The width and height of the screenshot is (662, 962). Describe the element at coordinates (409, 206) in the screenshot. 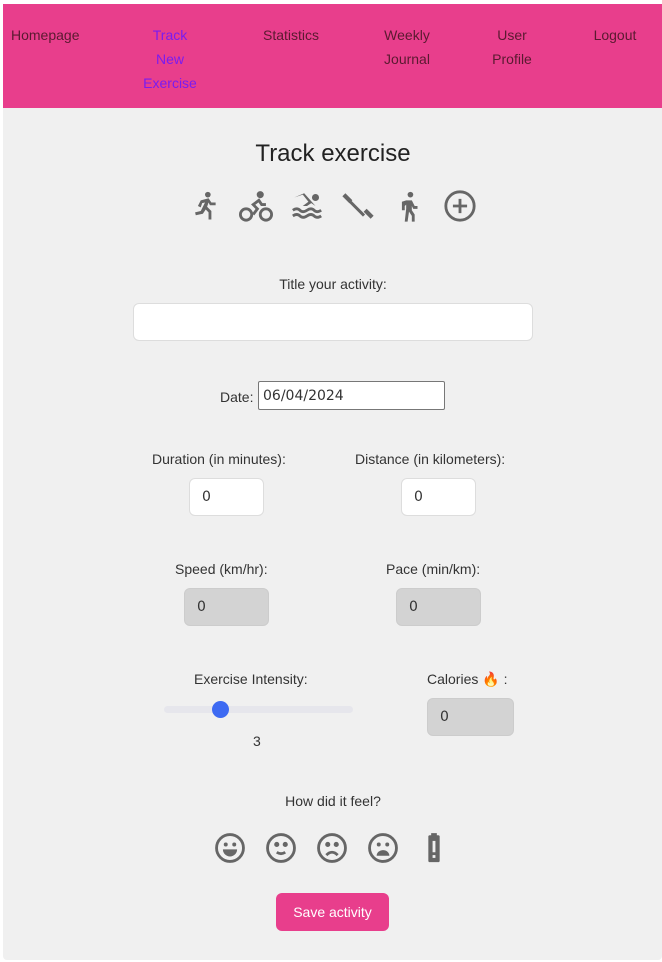

I see `walking-icon` at that location.